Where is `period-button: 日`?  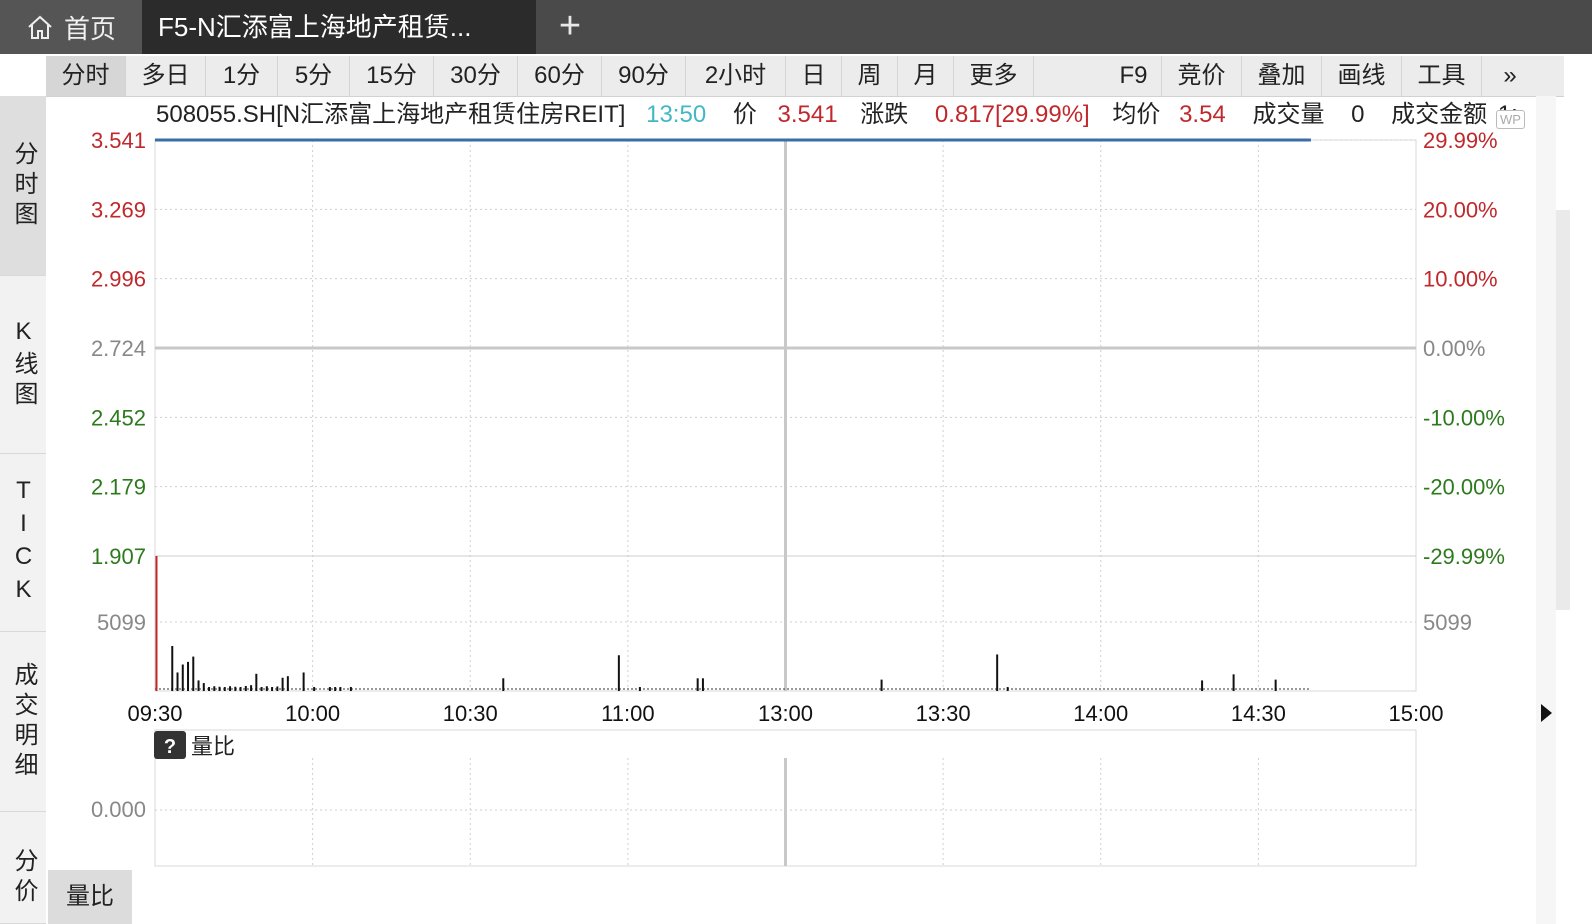
period-button: 日 is located at coordinates (814, 76).